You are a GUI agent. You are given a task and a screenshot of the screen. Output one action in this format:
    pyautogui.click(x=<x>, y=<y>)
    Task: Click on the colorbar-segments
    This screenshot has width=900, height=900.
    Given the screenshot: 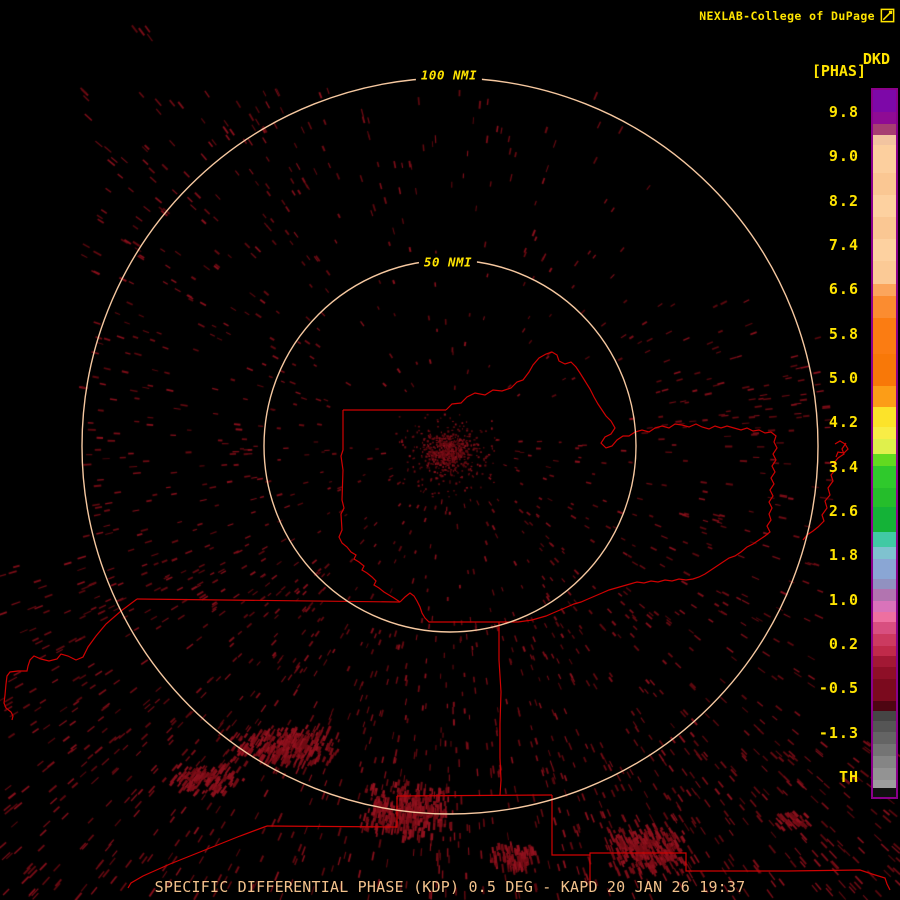 What is the action you would take?
    pyautogui.click(x=884, y=443)
    